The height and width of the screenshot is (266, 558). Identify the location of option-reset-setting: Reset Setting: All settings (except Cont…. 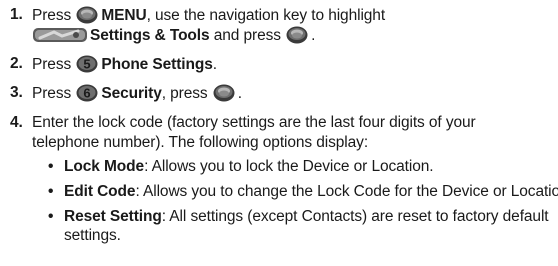
(306, 217).